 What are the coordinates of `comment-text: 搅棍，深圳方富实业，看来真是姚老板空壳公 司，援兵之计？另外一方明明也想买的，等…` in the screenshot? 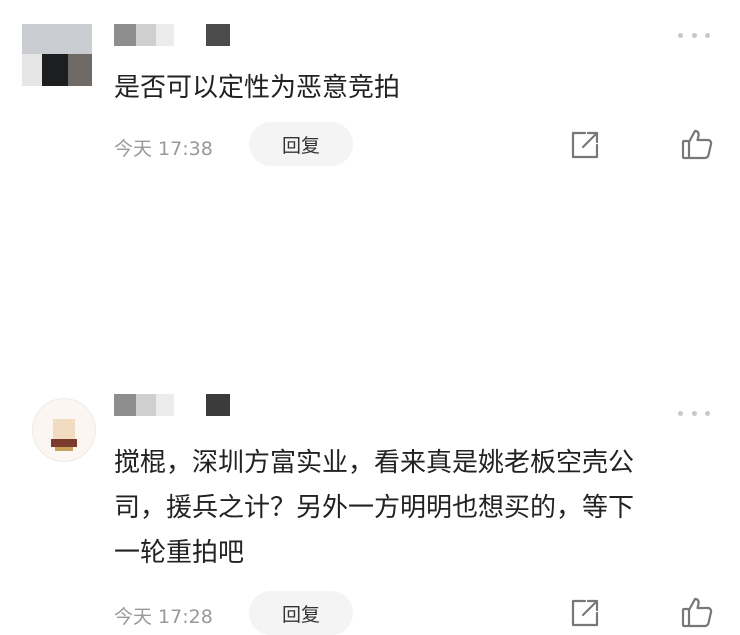 It's located at (374, 508).